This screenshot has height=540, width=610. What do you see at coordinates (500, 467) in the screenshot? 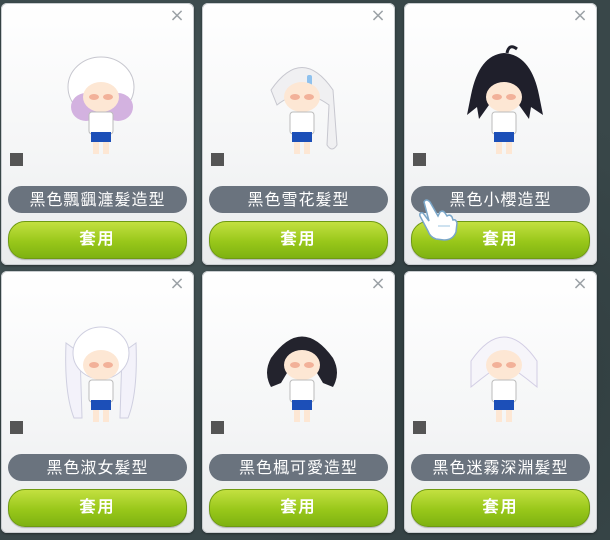
I see `hair-style-name: 黑色迷霧深淵髮型` at bounding box center [500, 467].